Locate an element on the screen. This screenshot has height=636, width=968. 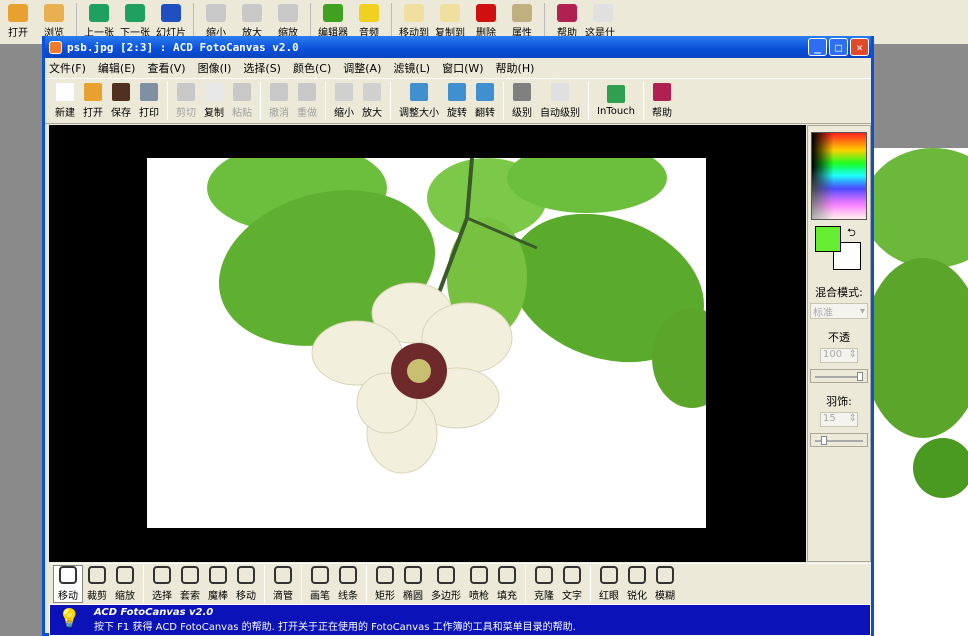
tools-button-23: 红眼 is located at coordinates (609, 583).